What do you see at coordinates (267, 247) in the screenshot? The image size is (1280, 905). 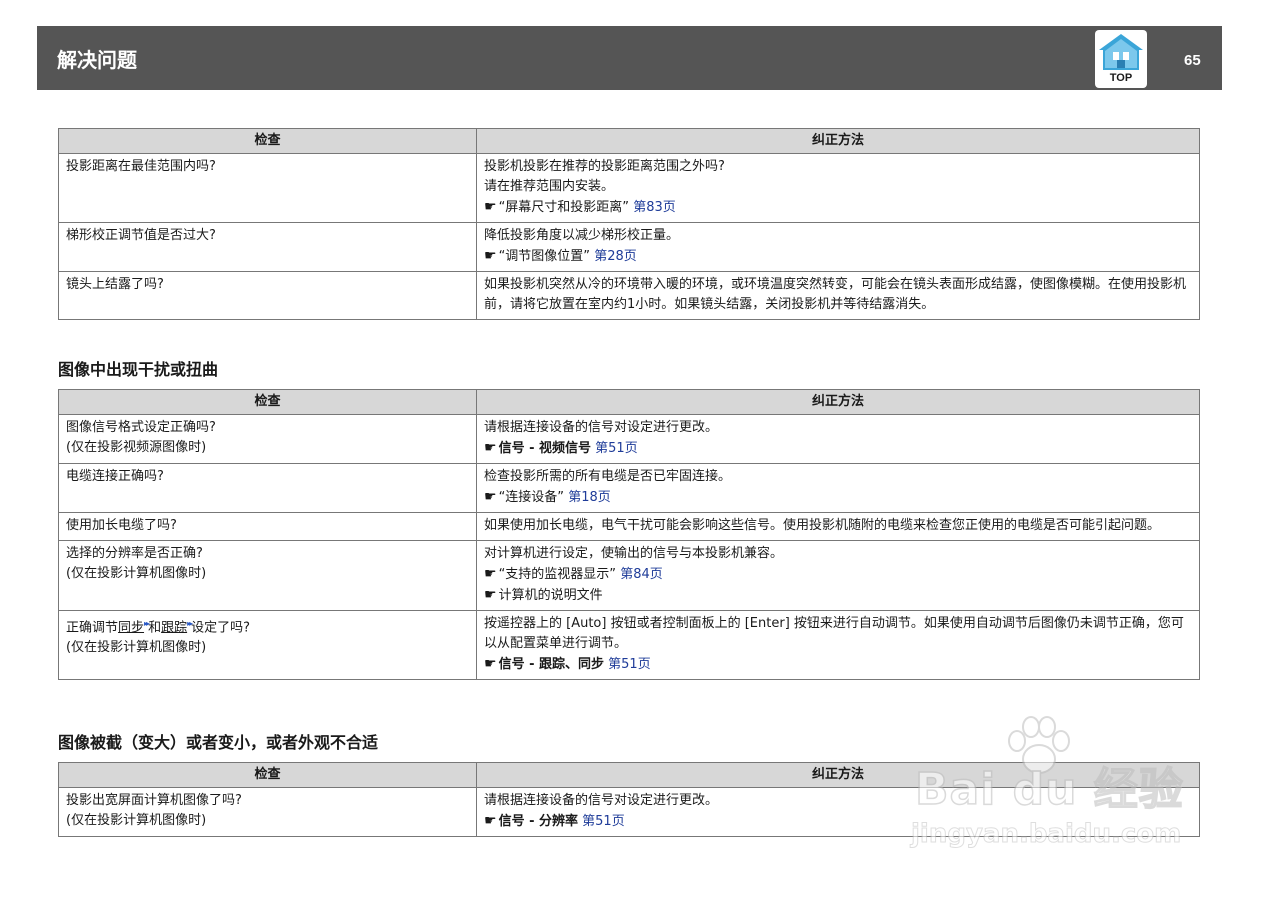 I see `check-cell: 梯形校正调节值是否过大?` at bounding box center [267, 247].